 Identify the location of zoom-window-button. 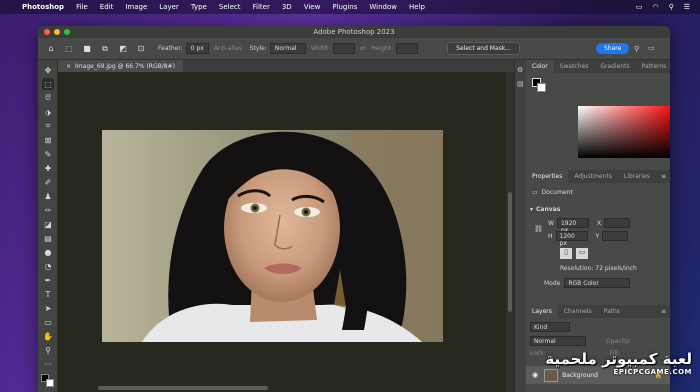
(67, 32).